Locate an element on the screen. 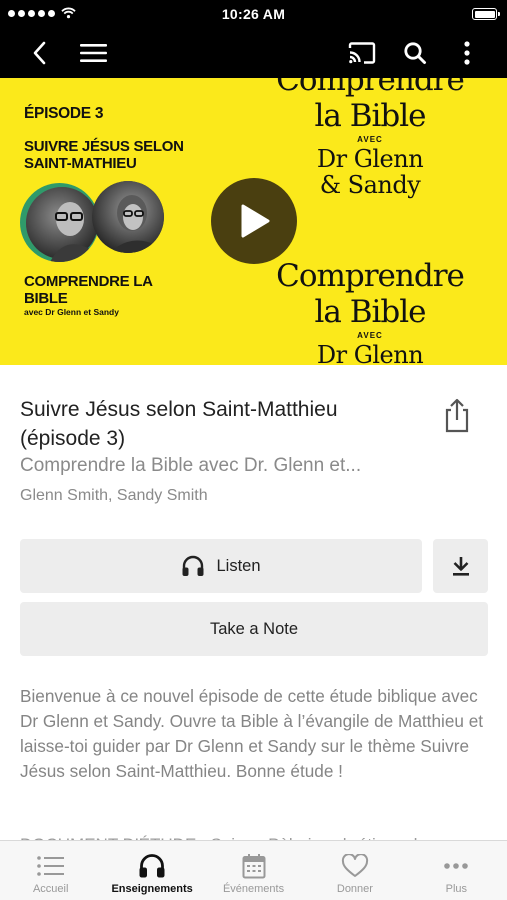 The image size is (507, 900). tab-label: Accueil is located at coordinates (50, 889).